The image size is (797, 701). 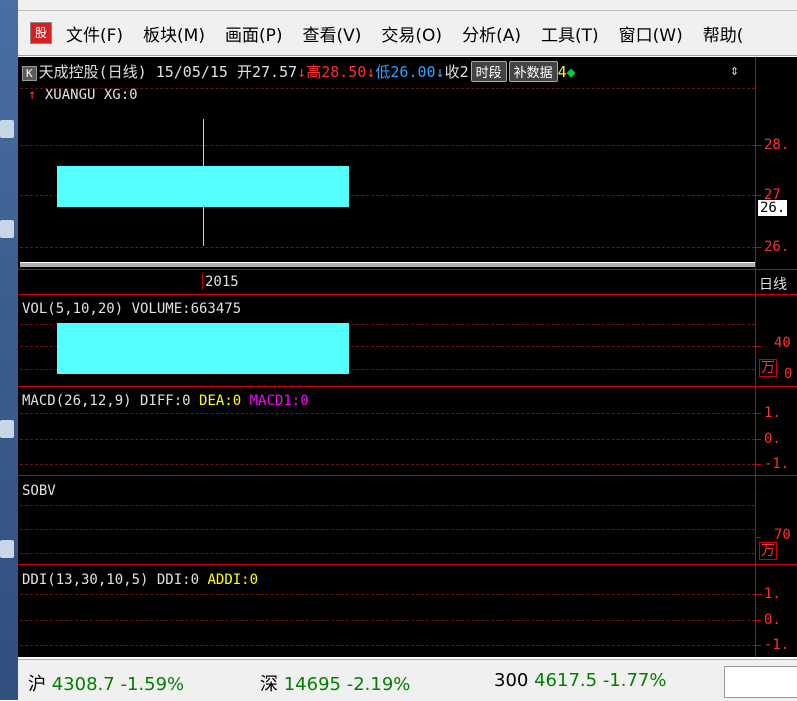 I want to click on sz-change: -2.19%, so click(x=378, y=684).